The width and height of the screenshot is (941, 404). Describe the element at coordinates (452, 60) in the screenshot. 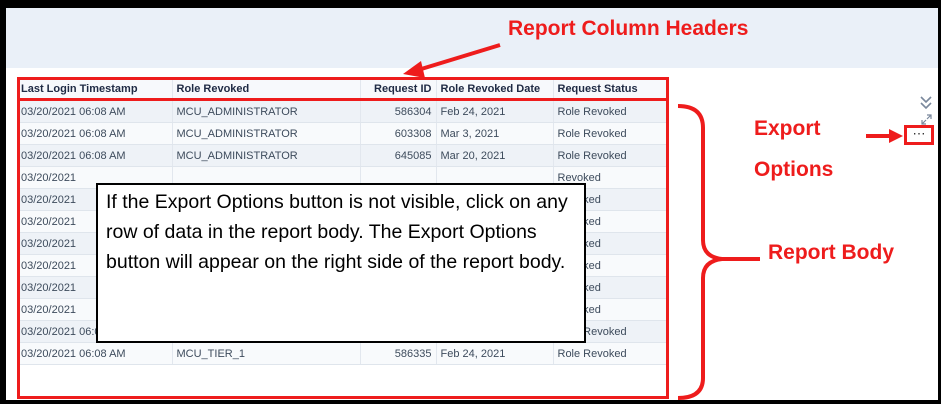

I see `column-headers-arrow` at that location.